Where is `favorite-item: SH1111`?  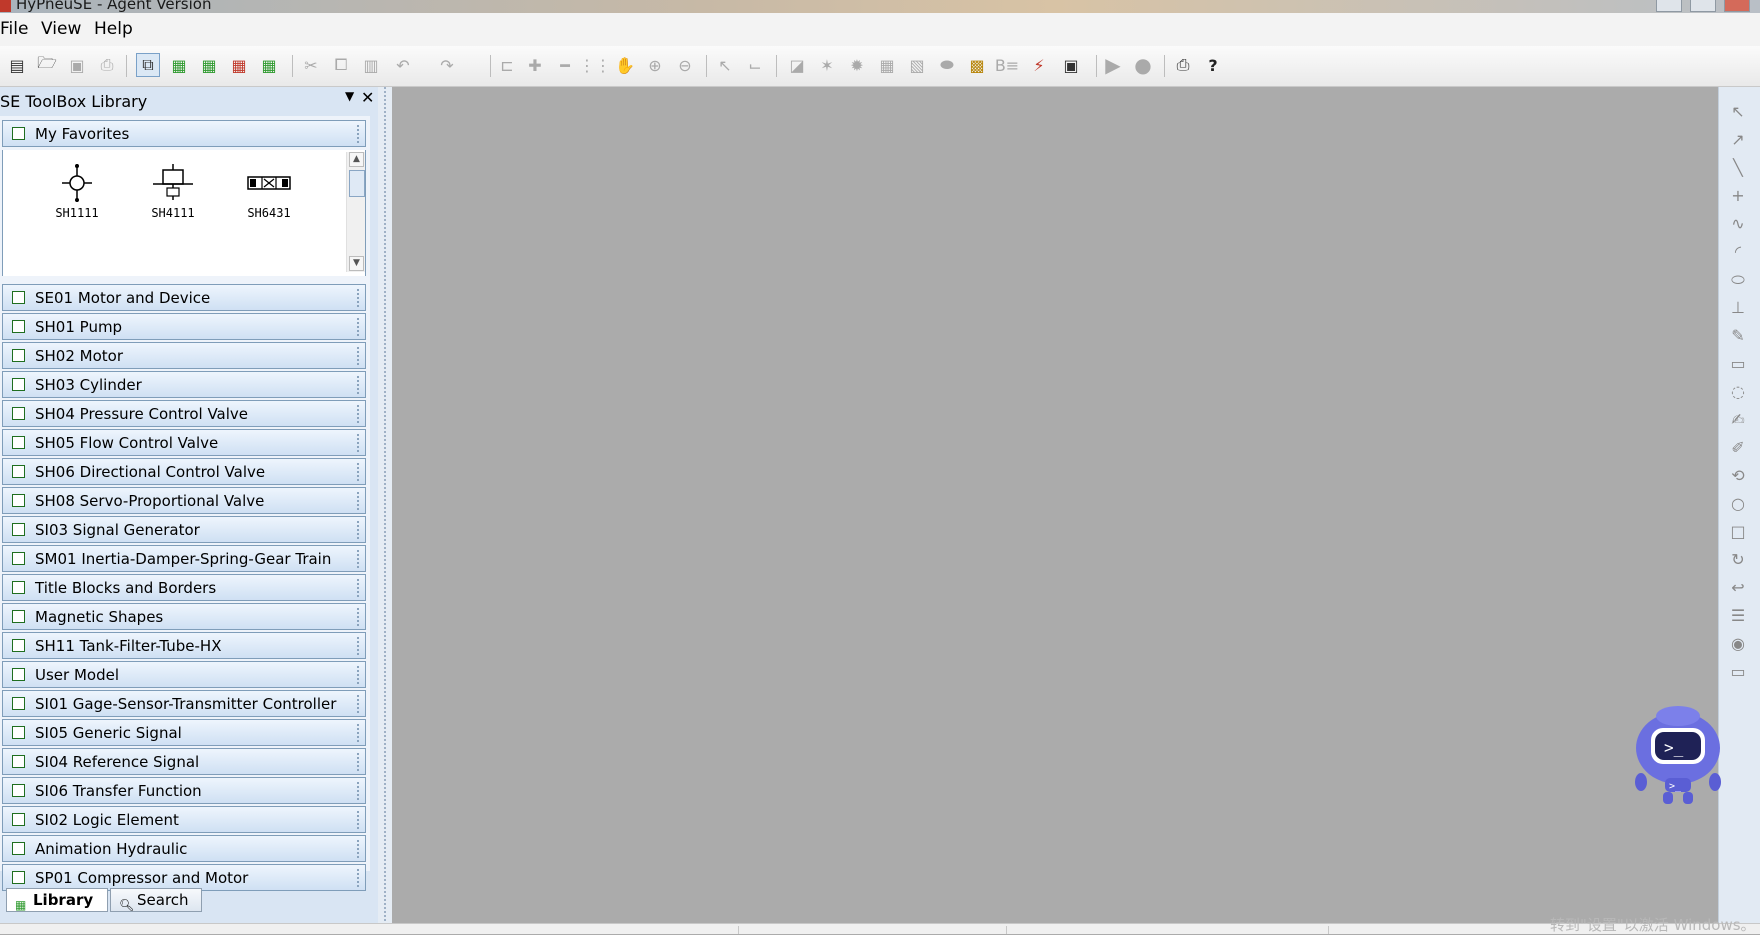 favorite-item: SH1111 is located at coordinates (77, 191).